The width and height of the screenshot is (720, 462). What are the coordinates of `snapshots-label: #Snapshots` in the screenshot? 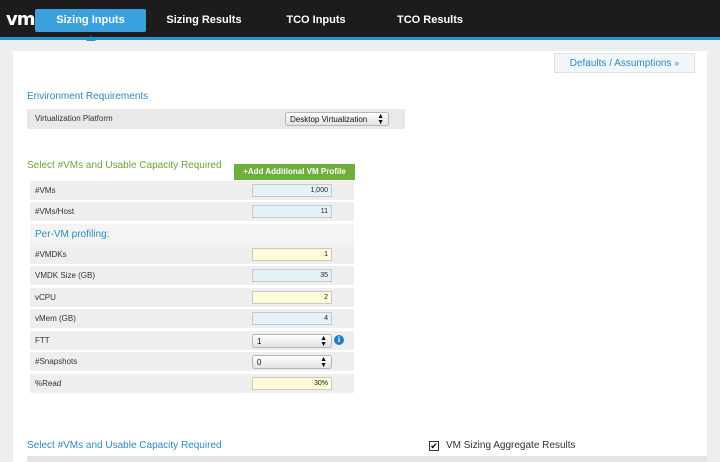 It's located at (56, 361).